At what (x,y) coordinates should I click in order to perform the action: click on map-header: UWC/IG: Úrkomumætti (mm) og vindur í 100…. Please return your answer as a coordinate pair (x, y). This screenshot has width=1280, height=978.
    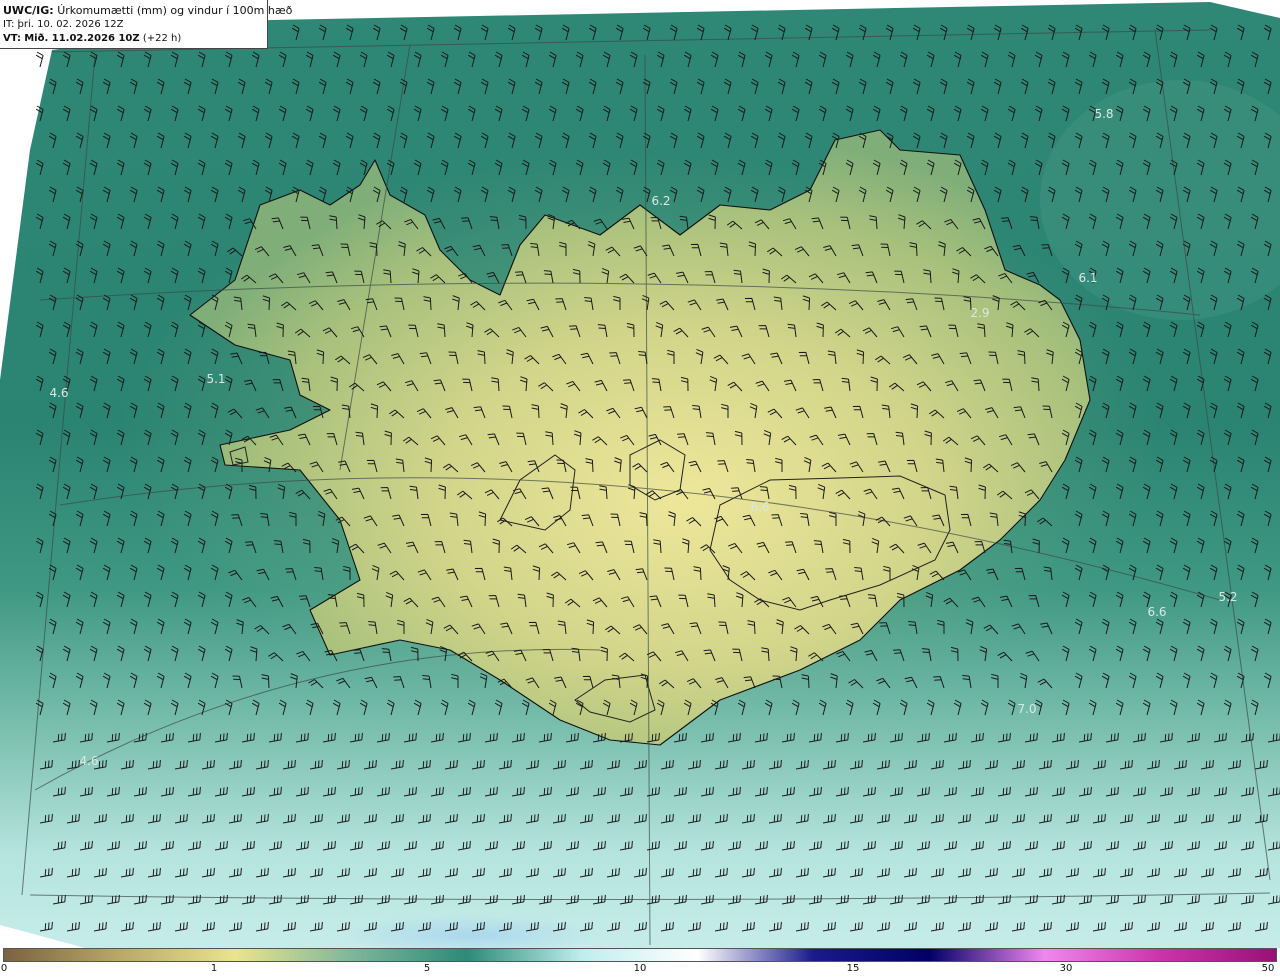
    Looking at the image, I should click on (146, 24).